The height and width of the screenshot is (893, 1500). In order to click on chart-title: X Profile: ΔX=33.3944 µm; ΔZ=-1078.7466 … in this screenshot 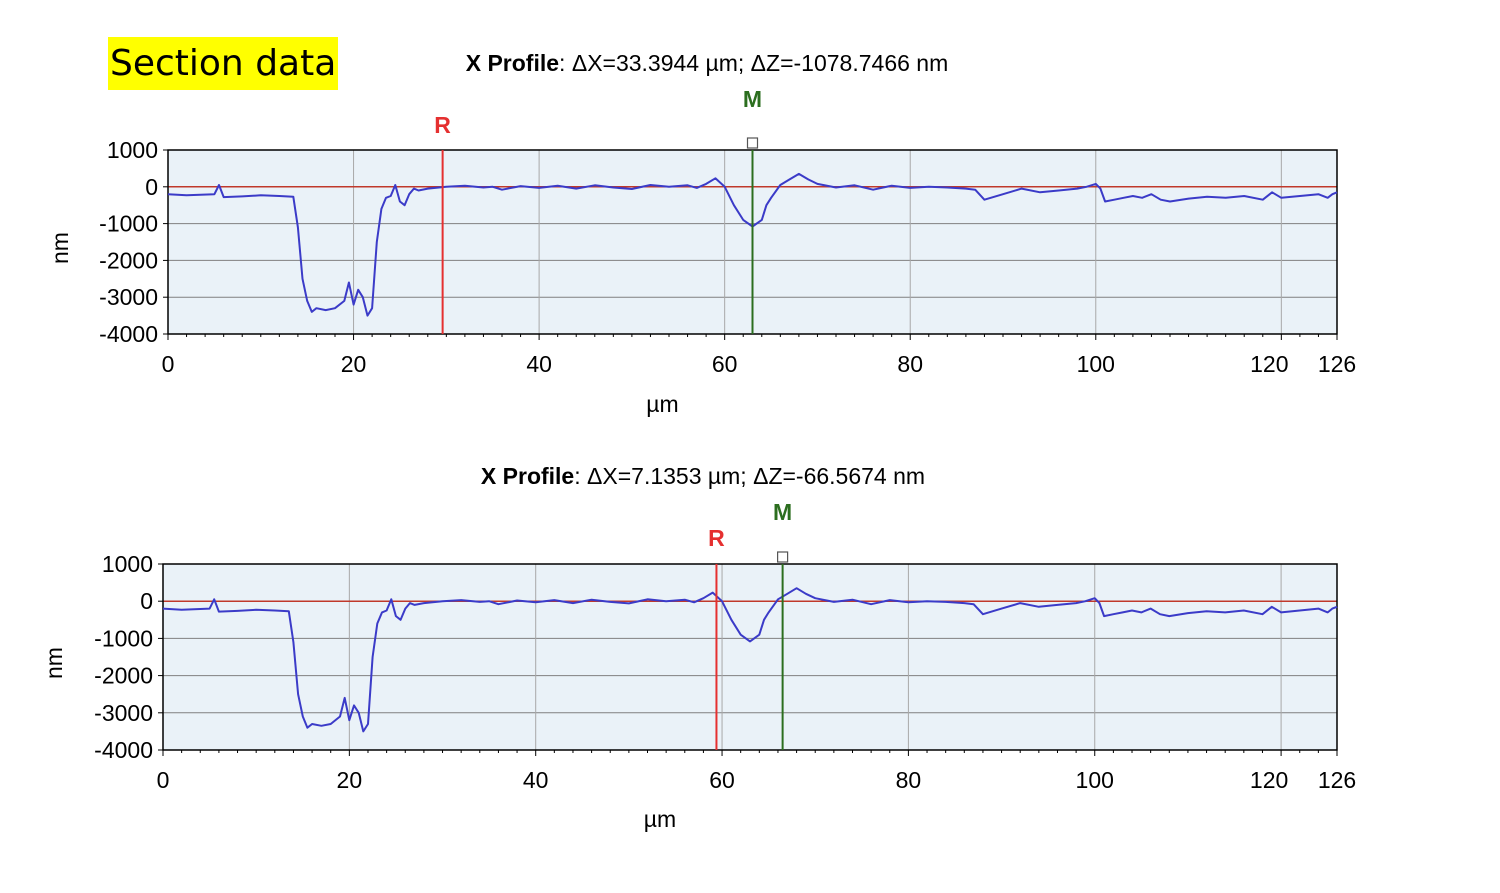, I will do `click(707, 63)`.